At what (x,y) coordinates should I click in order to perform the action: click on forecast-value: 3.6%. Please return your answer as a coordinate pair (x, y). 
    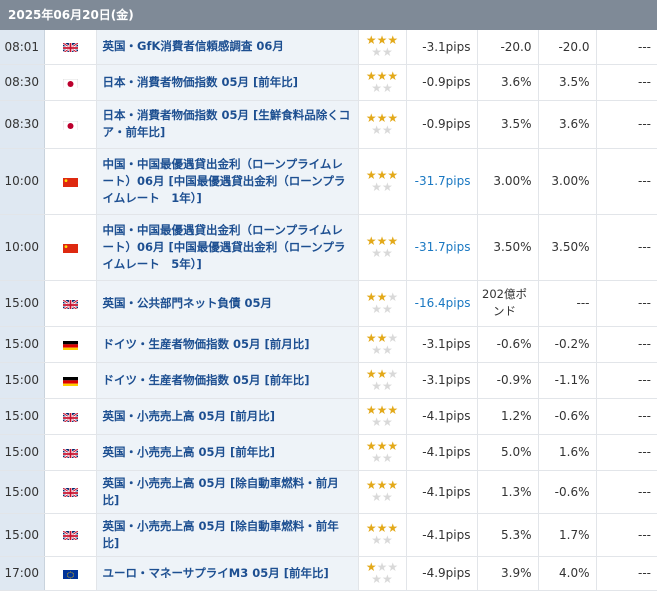
    Looking at the image, I should click on (567, 124).